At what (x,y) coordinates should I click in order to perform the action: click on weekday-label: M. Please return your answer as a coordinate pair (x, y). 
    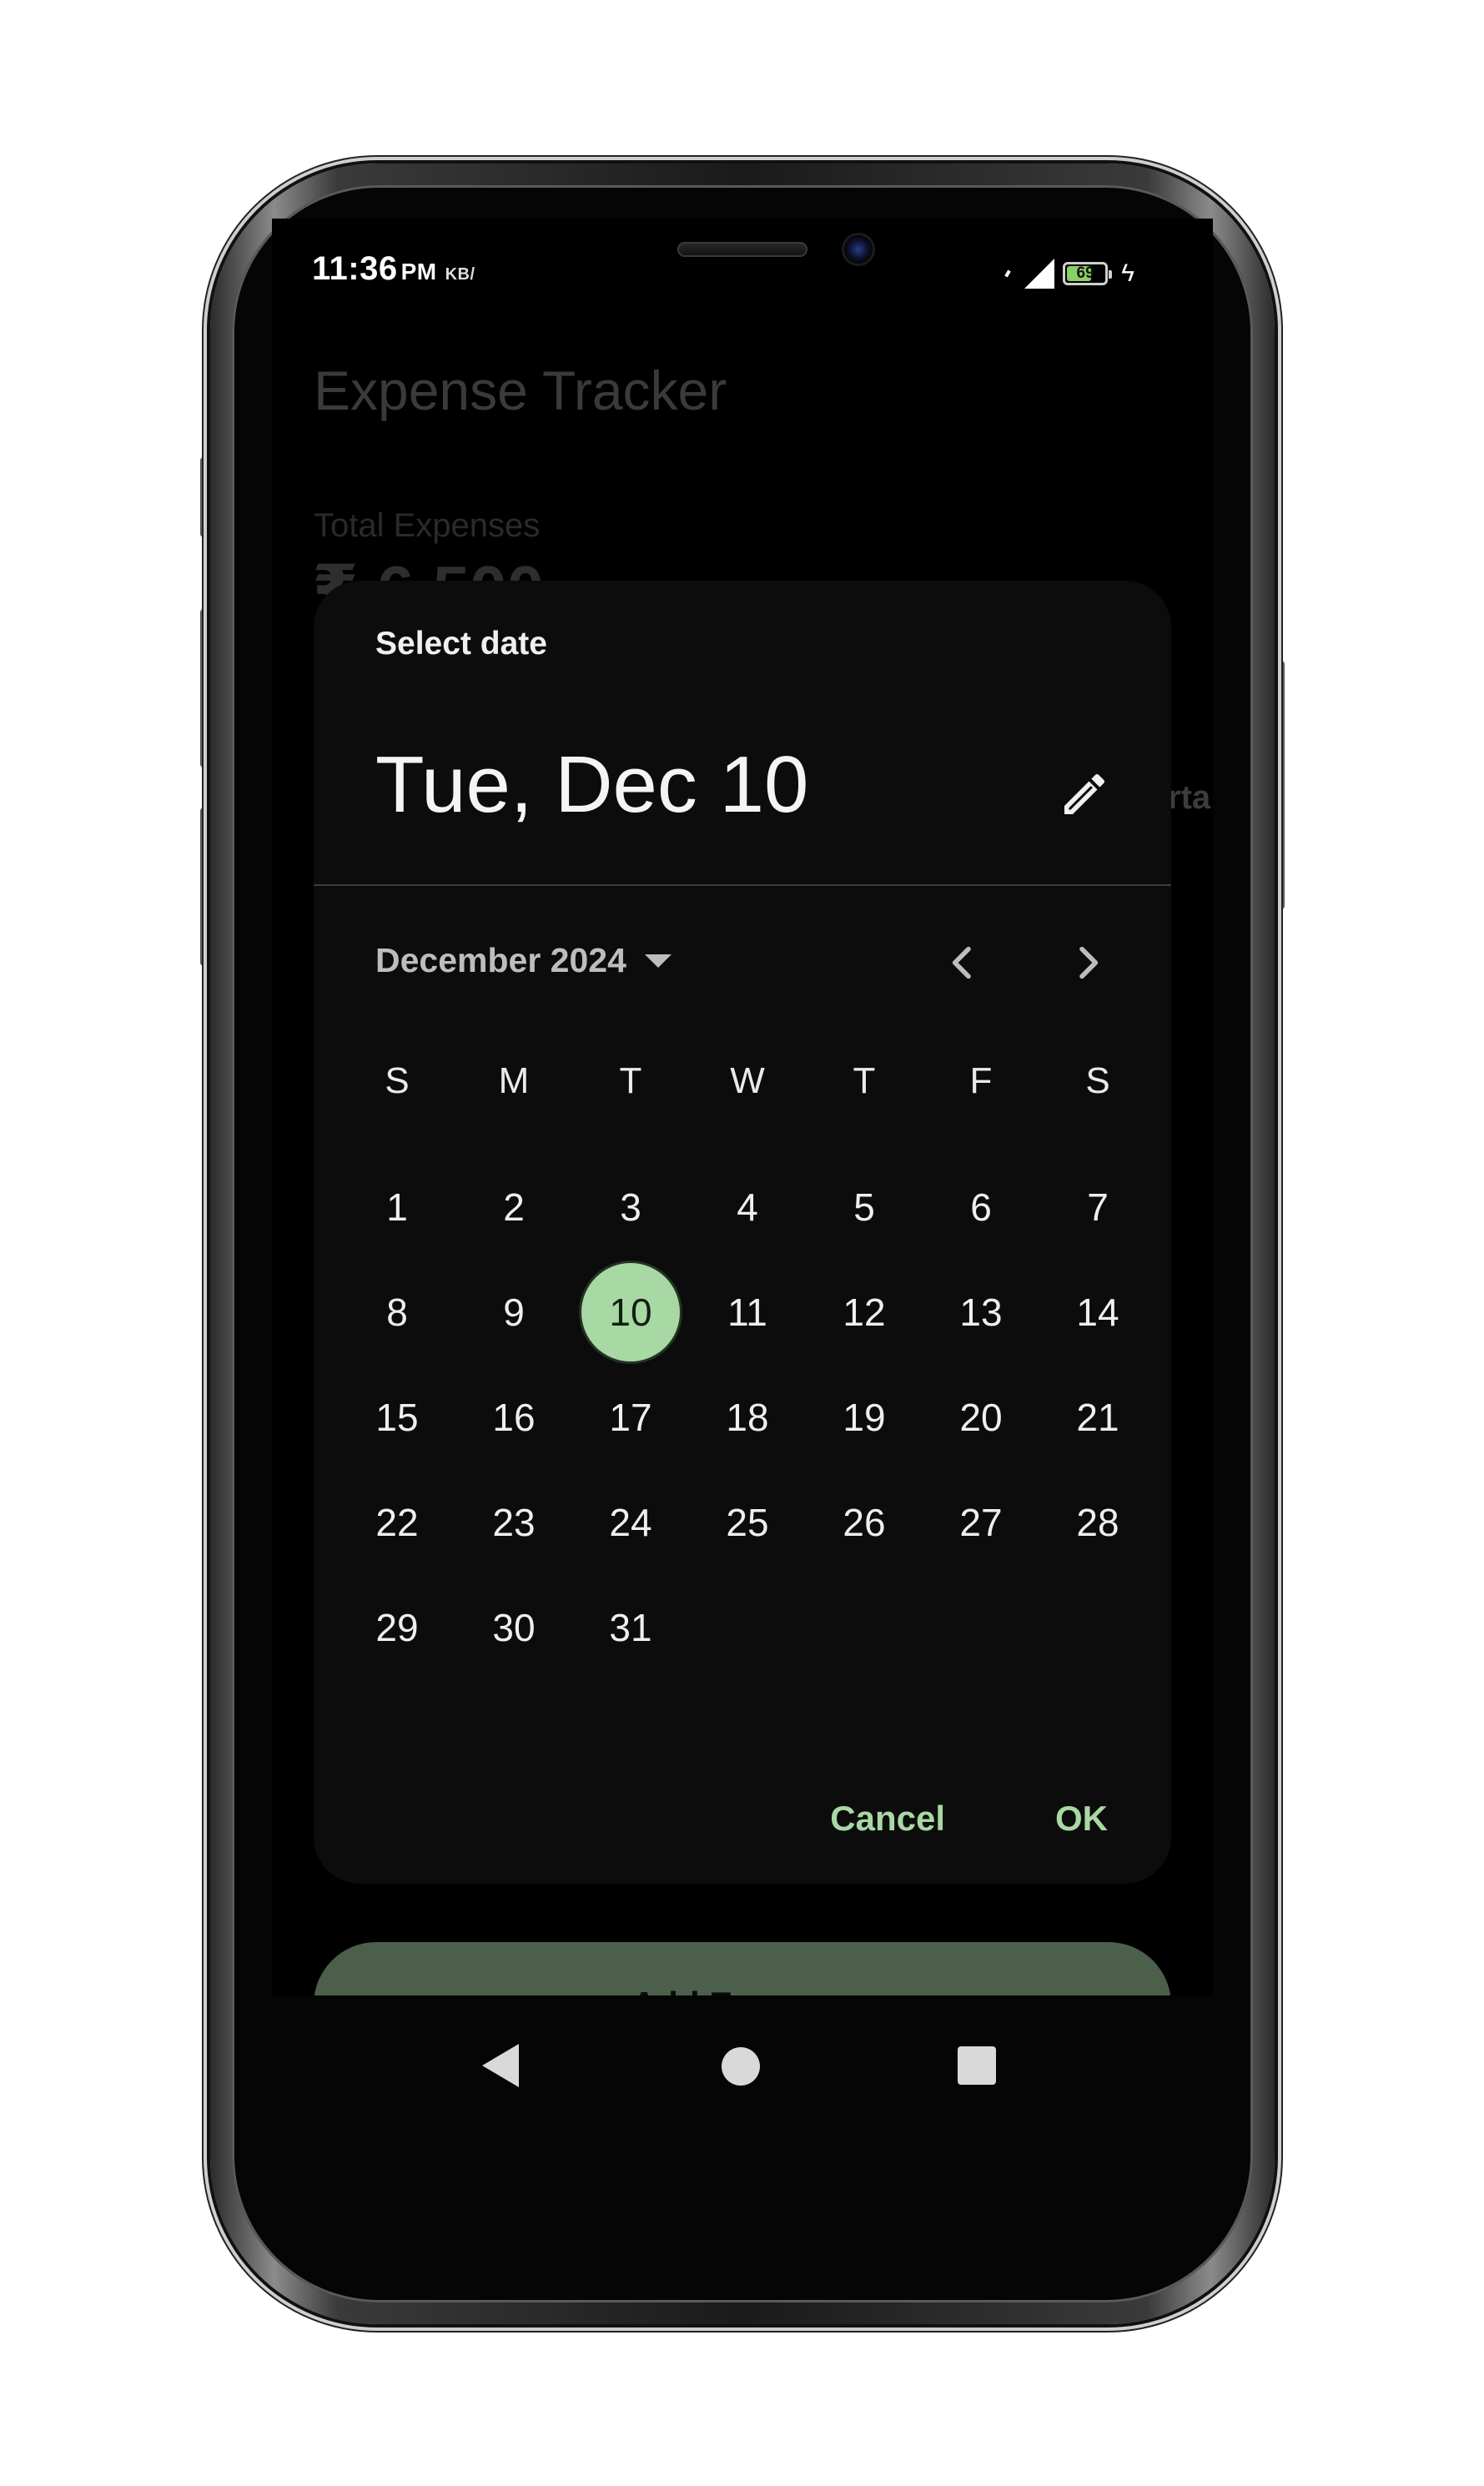
    Looking at the image, I should click on (514, 1080).